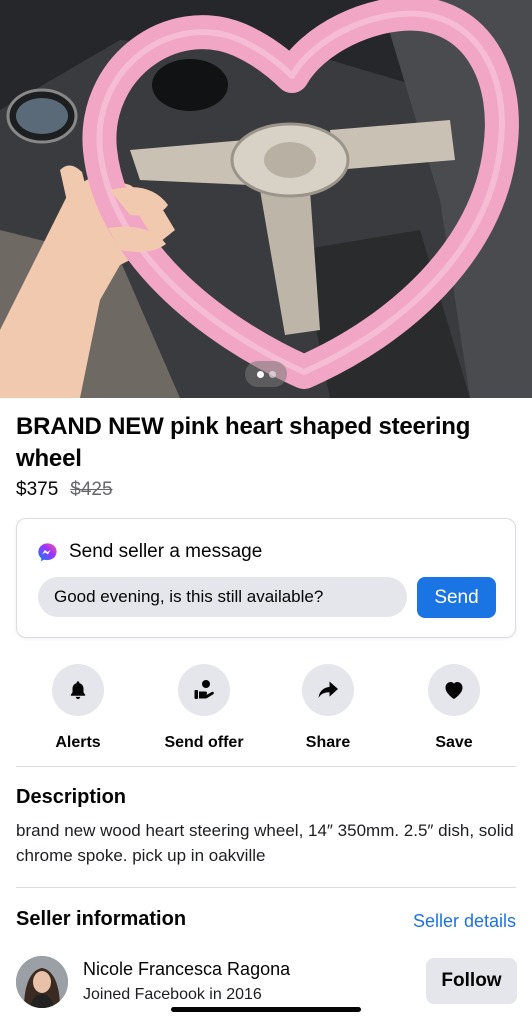 This screenshot has width=532, height=1023. What do you see at coordinates (454, 742) in the screenshot?
I see `save-label: Save` at bounding box center [454, 742].